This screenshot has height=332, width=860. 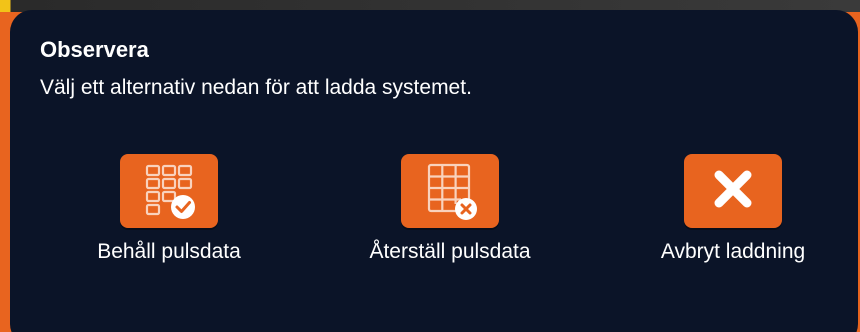 I want to click on keep-pulse-data-button: Behåll pulsdata, so click(x=169, y=219).